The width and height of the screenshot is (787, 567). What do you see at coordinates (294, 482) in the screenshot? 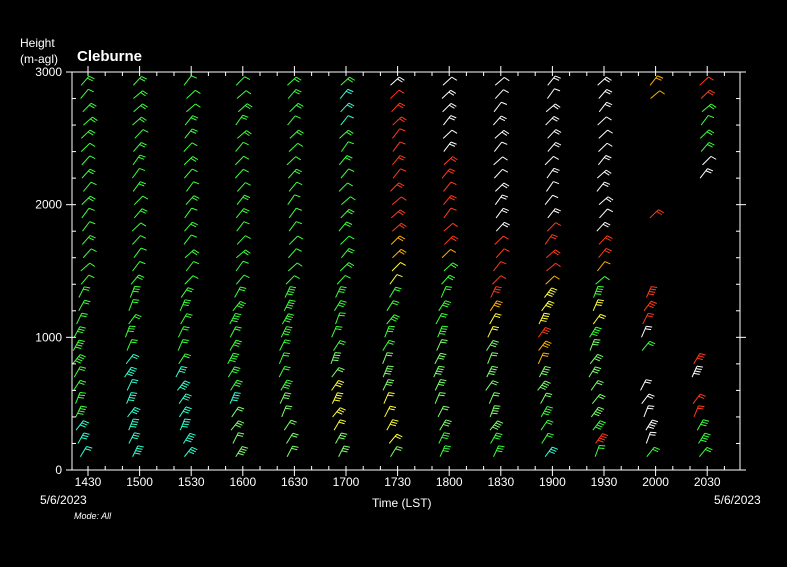
I see `x-tick-label: 1630` at bounding box center [294, 482].